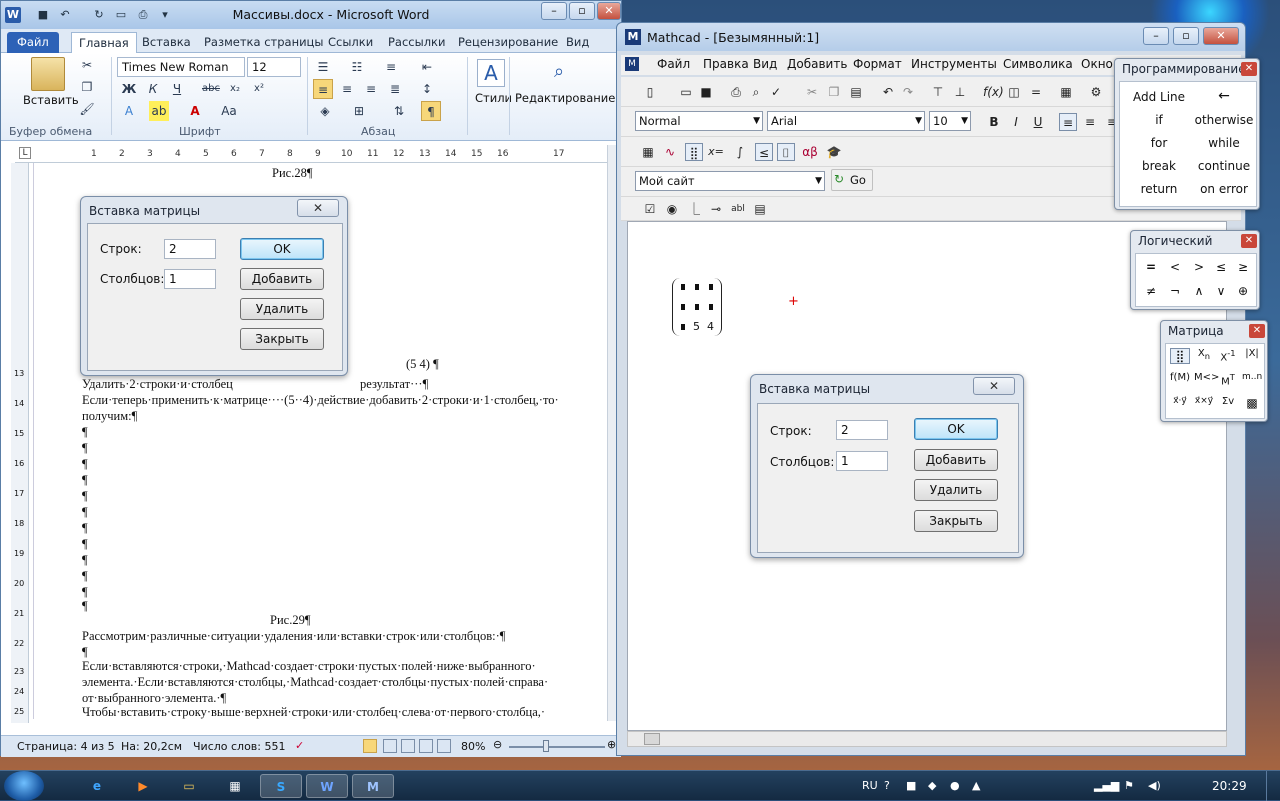 This screenshot has height=801, width=1280. Describe the element at coordinates (632, 64) in the screenshot. I see `document-icon: M` at that location.